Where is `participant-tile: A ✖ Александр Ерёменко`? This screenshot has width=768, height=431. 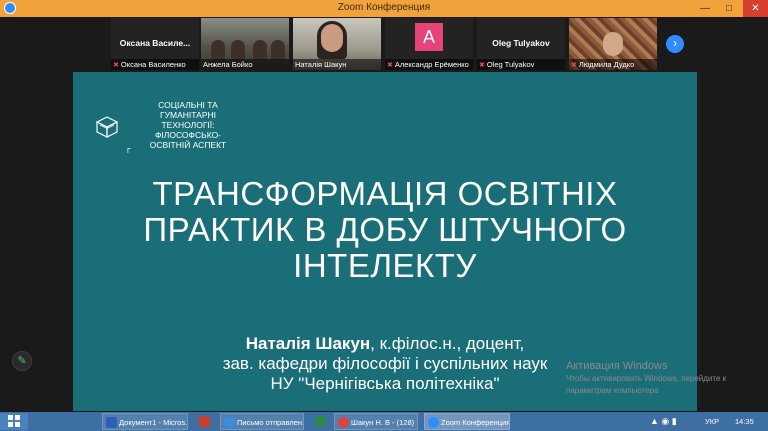 participant-tile: A ✖ Александр Ерёменко is located at coordinates (429, 44).